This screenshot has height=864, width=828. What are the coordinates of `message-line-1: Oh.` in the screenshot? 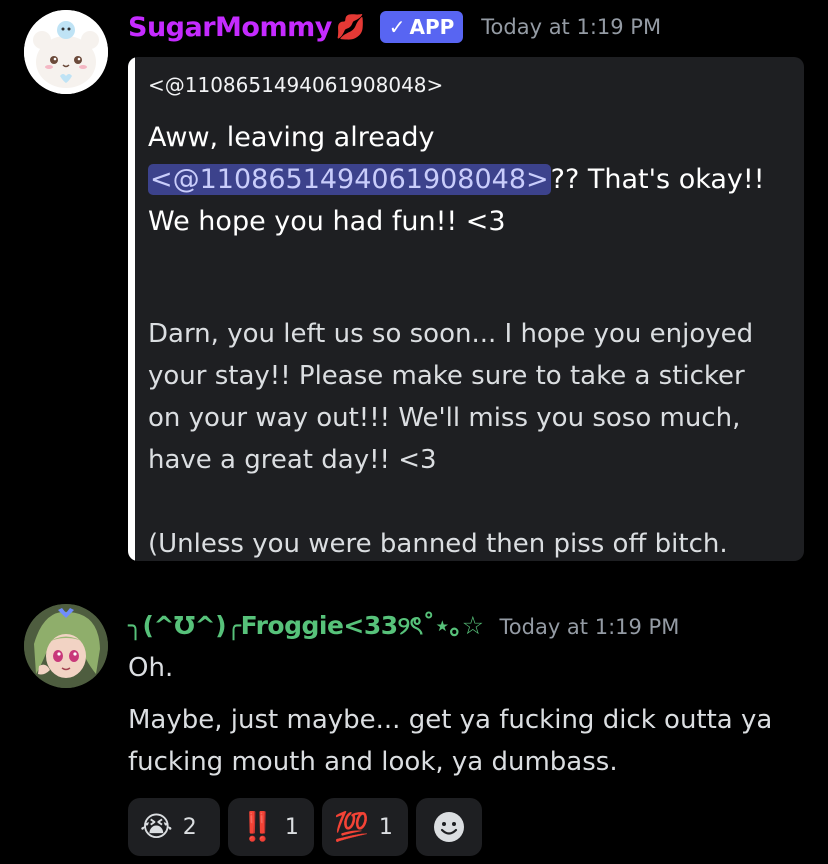 It's located at (151, 668).